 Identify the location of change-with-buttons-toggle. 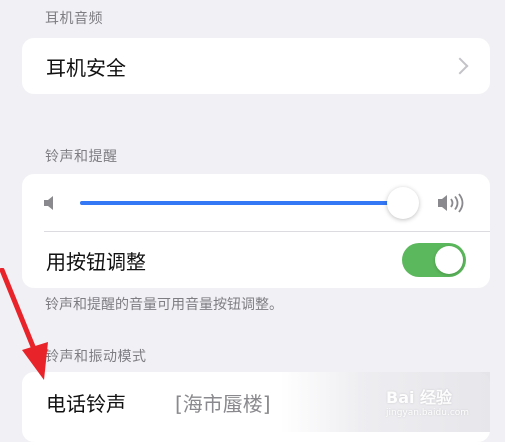
(434, 260).